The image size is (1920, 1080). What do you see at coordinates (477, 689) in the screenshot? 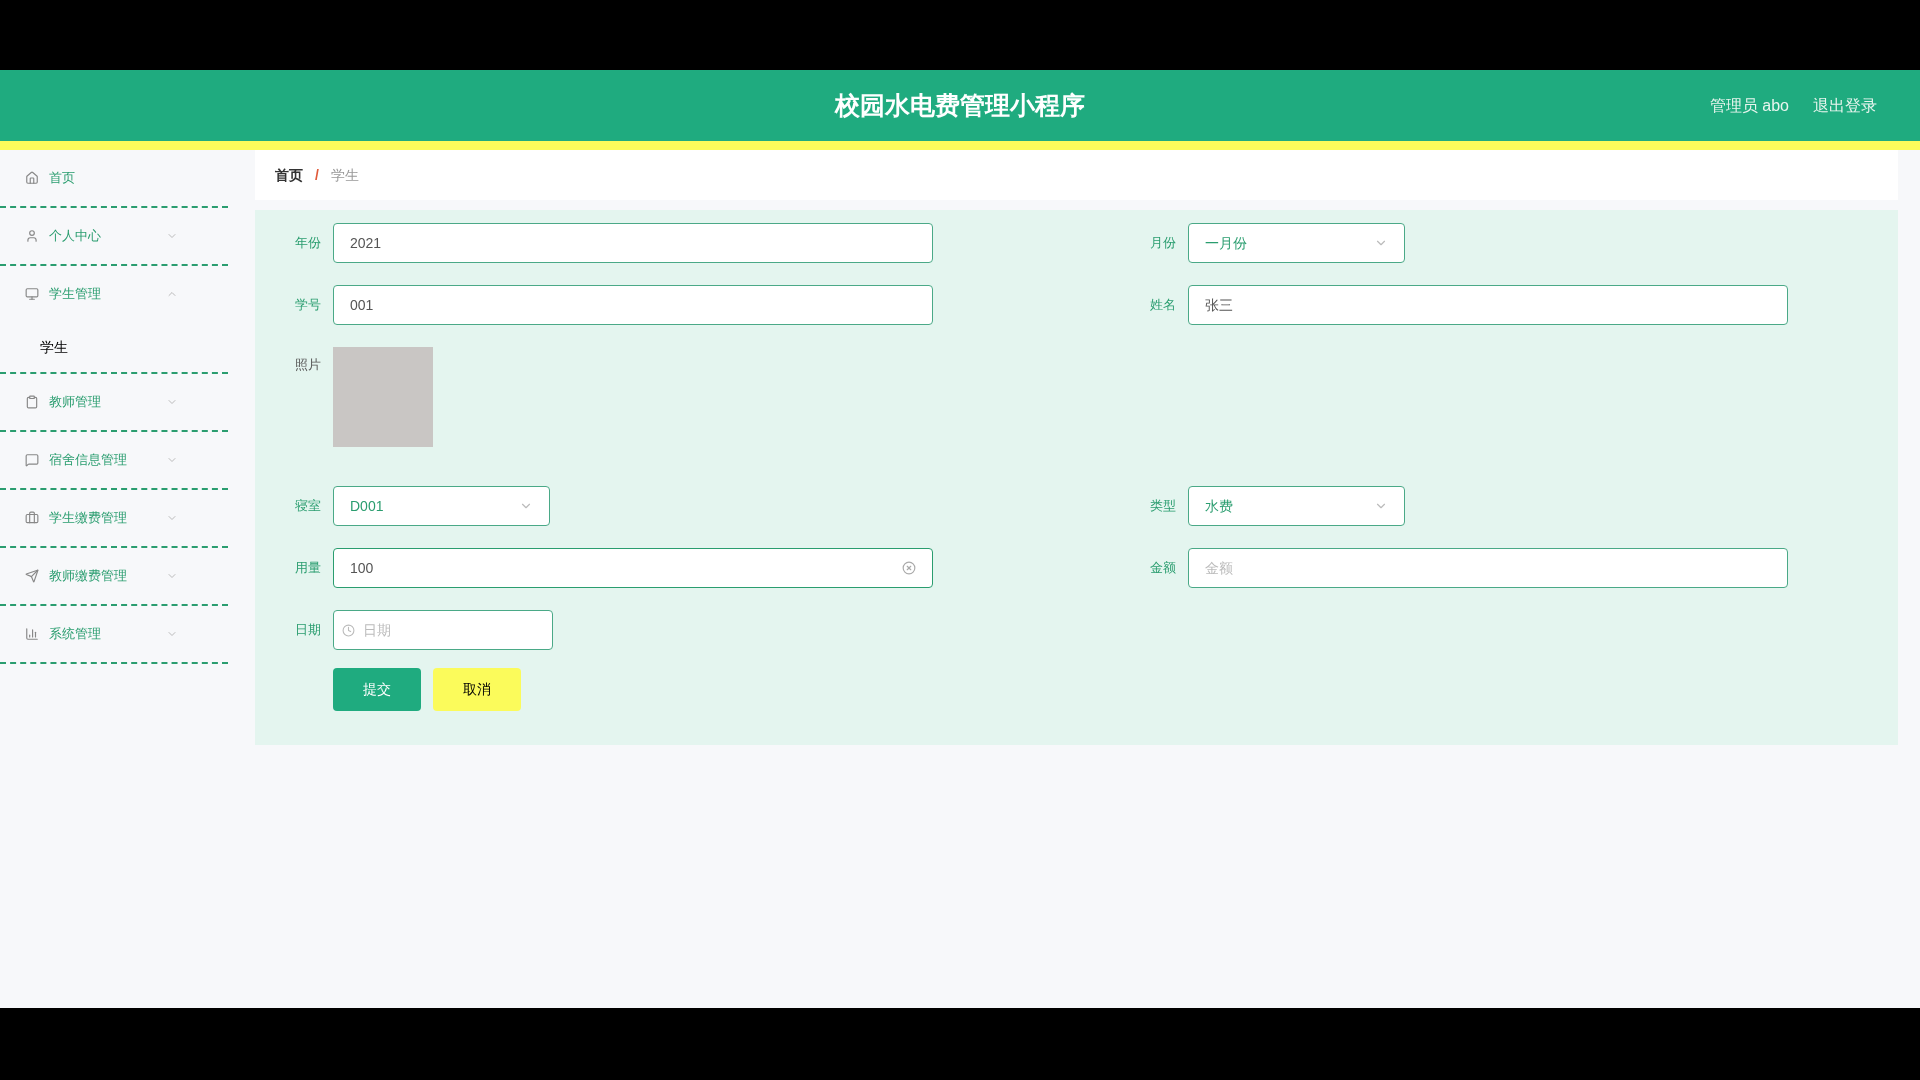
I see `cancel-button: 取消` at bounding box center [477, 689].